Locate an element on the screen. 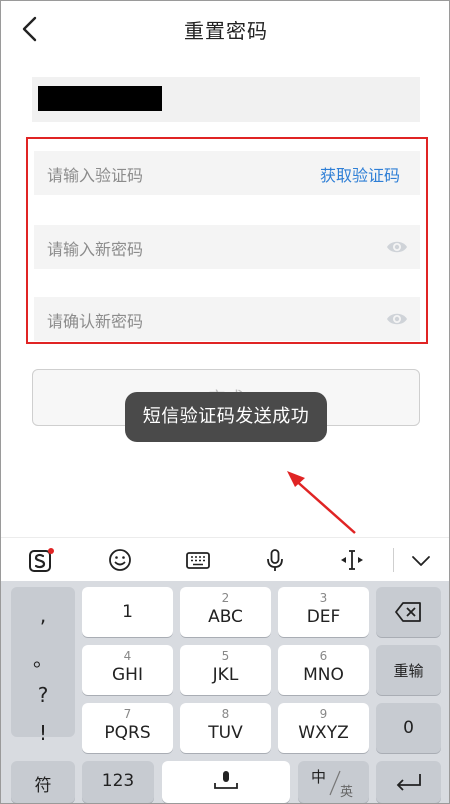 Image resolution: width=450 pixels, height=804 pixels. key-5: 5 JKL is located at coordinates (225, 670).